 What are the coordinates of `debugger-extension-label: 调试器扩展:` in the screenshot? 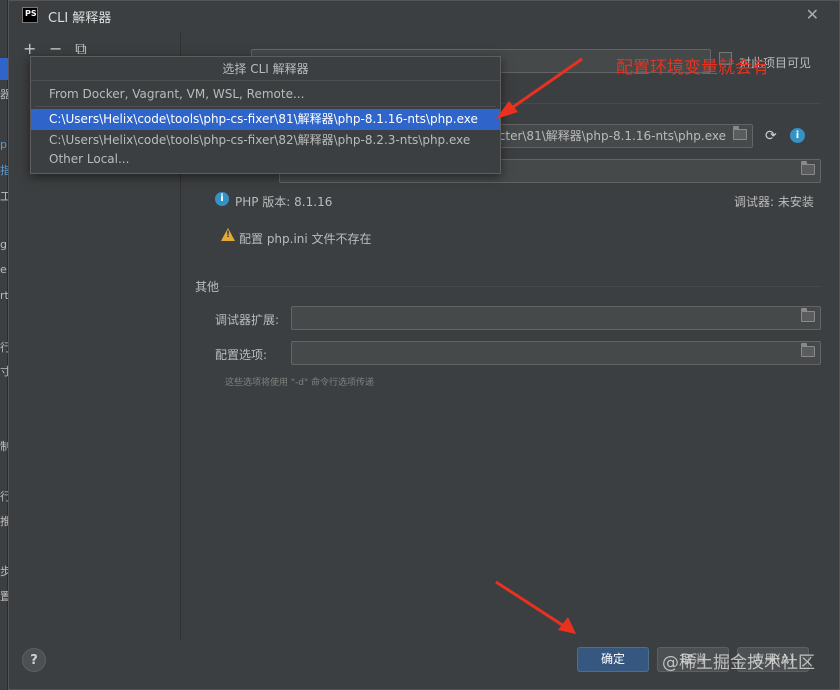 It's located at (247, 320).